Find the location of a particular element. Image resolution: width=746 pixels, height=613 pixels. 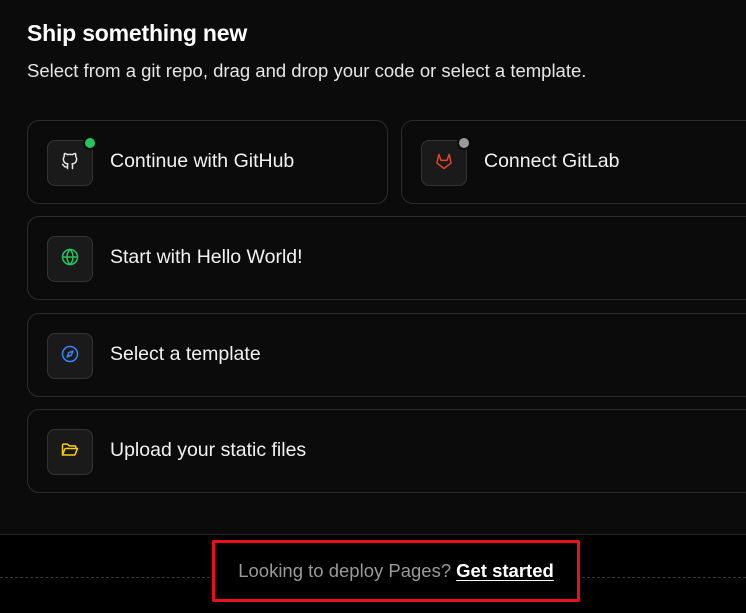

gitlab-icon is located at coordinates (444, 163).